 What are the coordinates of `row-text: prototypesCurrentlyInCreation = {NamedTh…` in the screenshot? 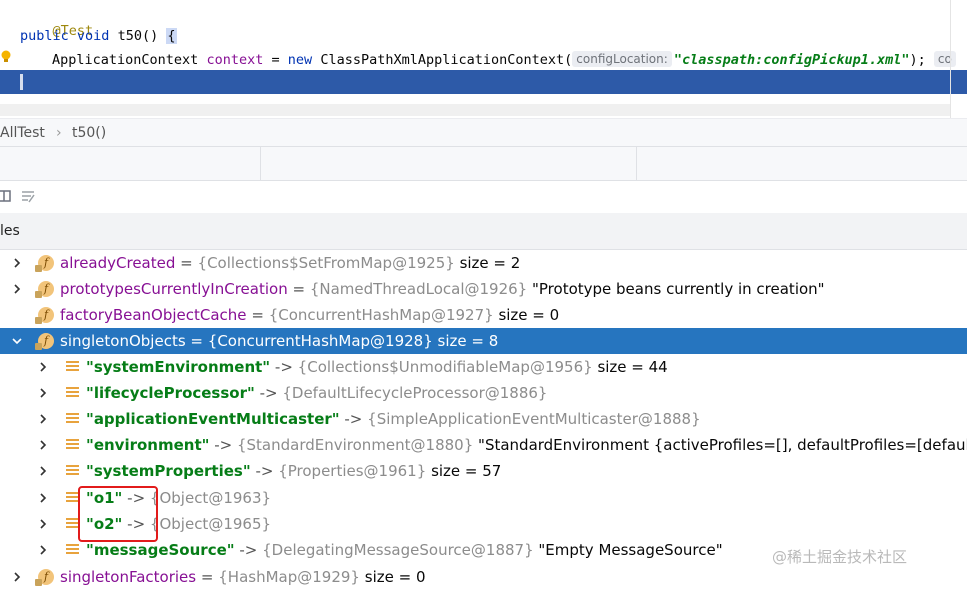 It's located at (442, 289).